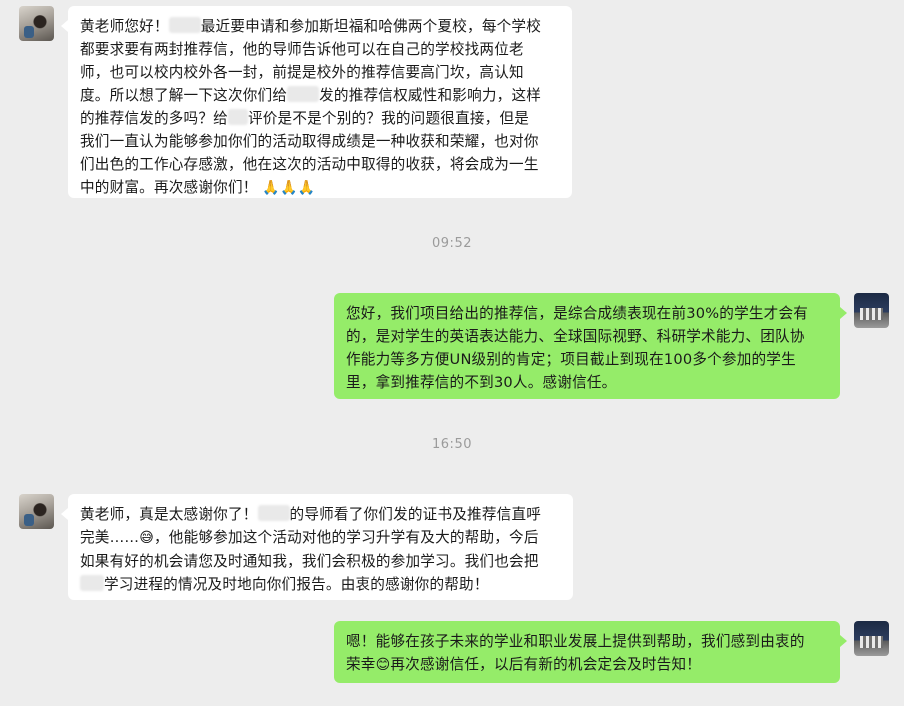 Image resolution: width=904 pixels, height=706 pixels. Describe the element at coordinates (305, 118) in the screenshot. I see `message-line: 的推荐信发的多吗？给 评价是不是个别的？我的问题很直接，但是` at that location.